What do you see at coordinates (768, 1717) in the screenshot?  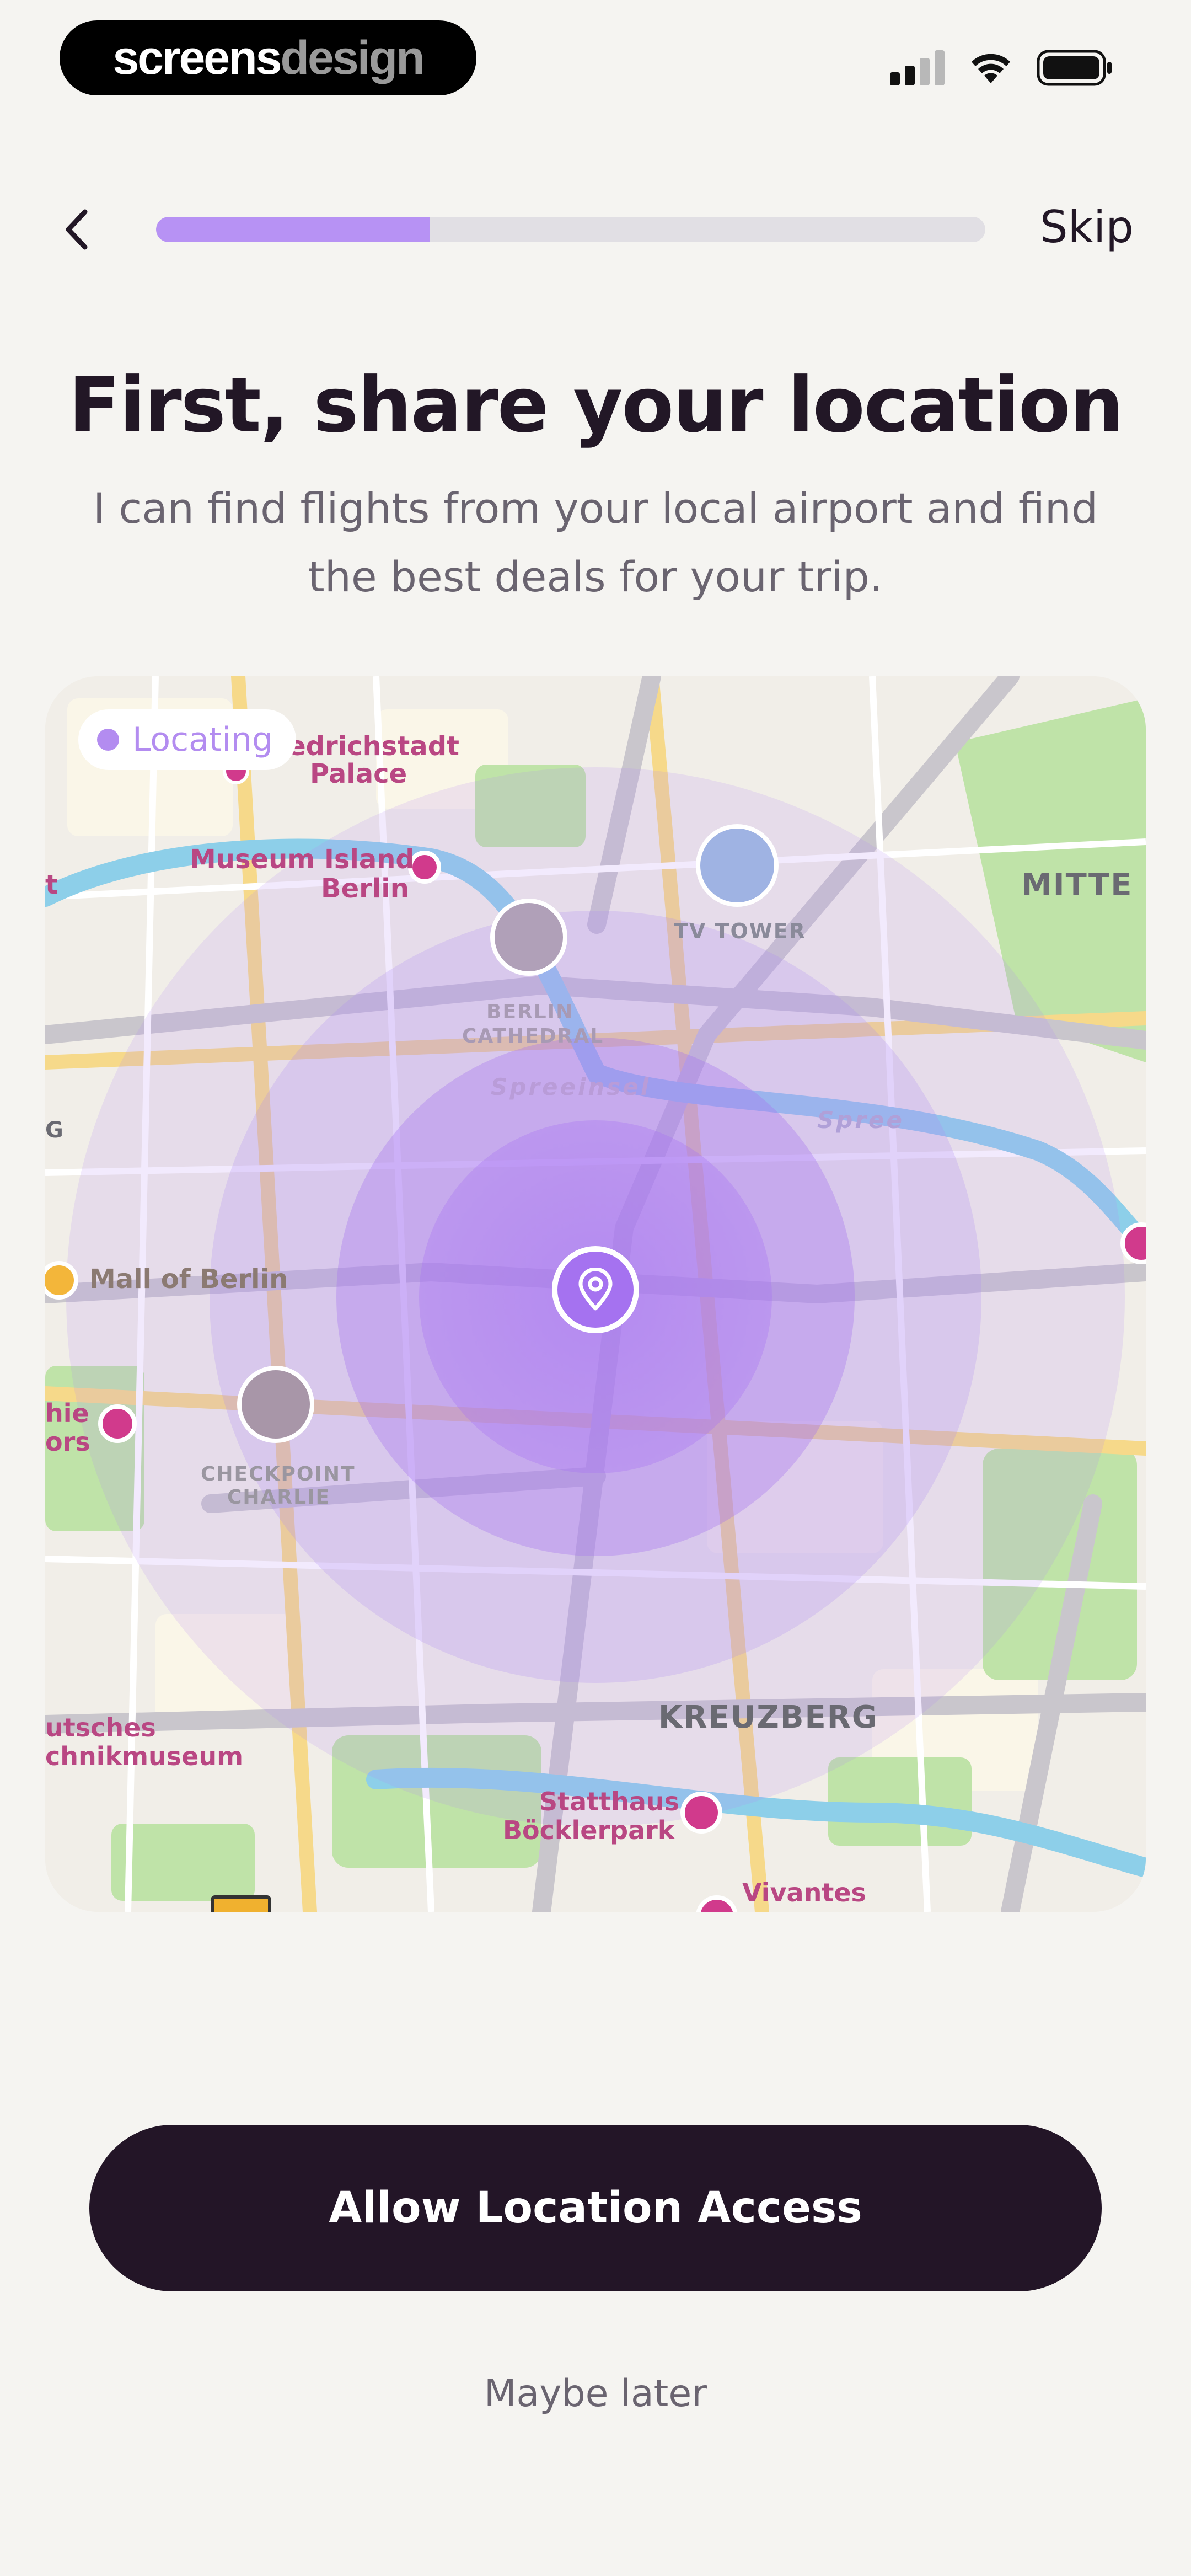 I see `map-label: KREUZBERG` at bounding box center [768, 1717].